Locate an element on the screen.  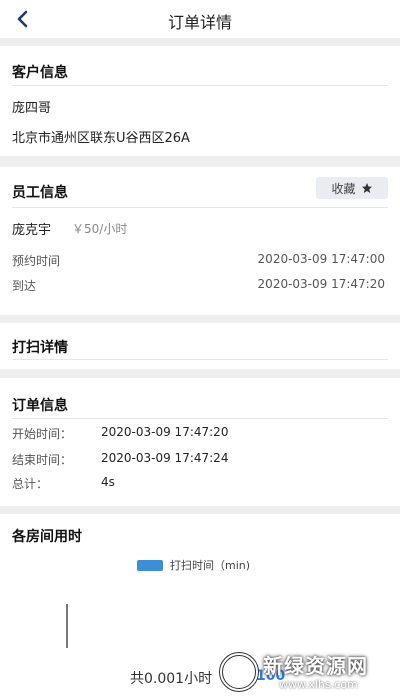
customer-section-title: 客户信息 is located at coordinates (40, 73).